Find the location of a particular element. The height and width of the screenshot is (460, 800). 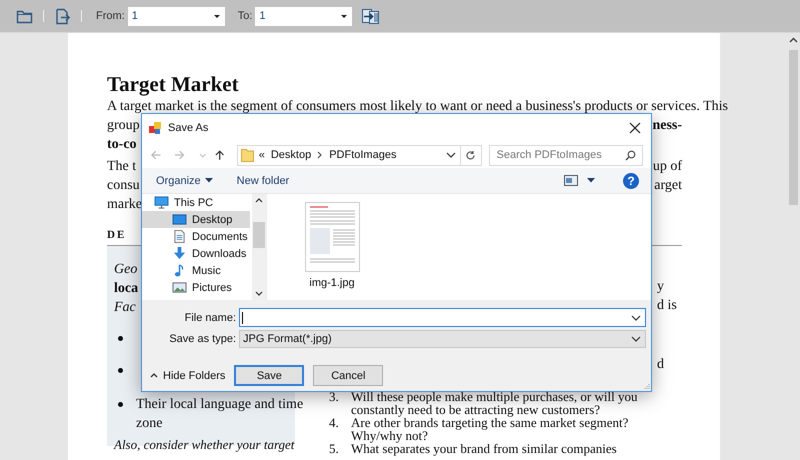

text-line: The t is located at coordinates (121, 167).